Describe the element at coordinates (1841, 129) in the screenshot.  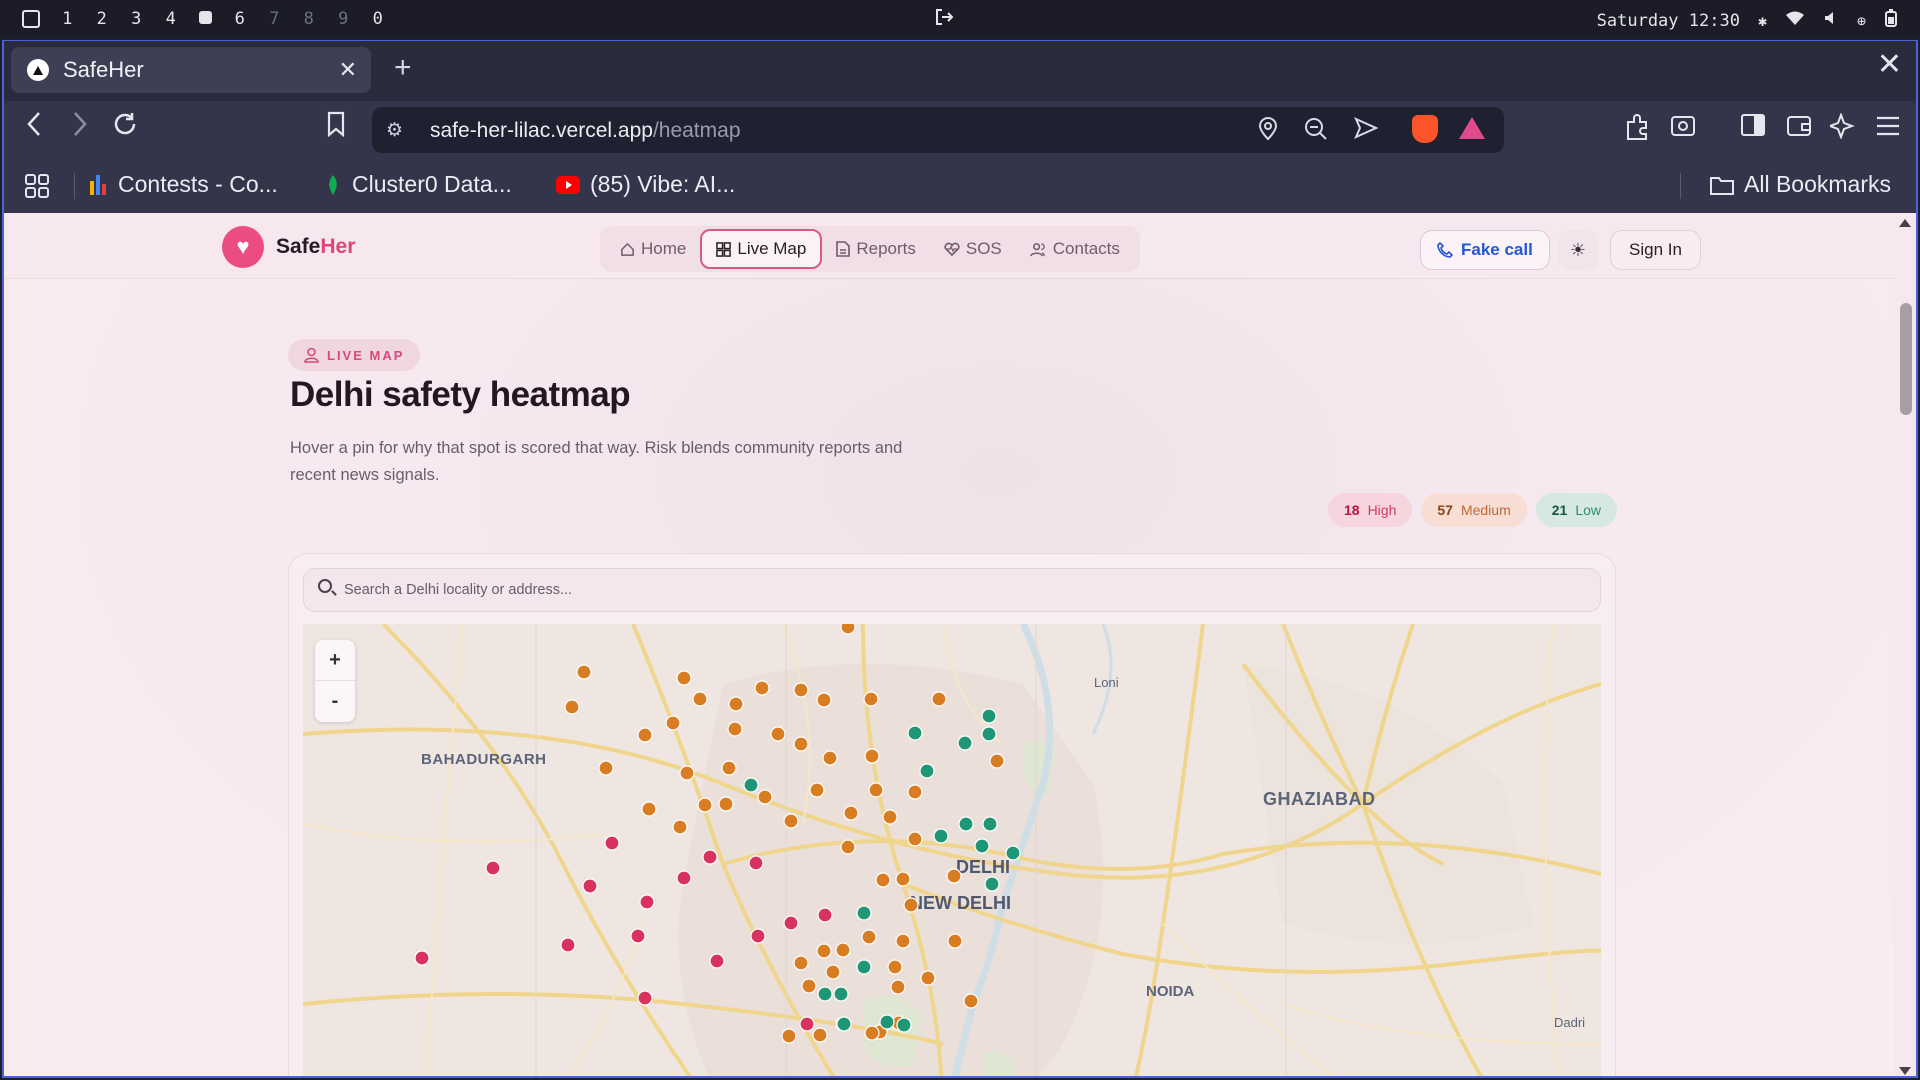
I see `leo-ai-sparkle-icon` at that location.